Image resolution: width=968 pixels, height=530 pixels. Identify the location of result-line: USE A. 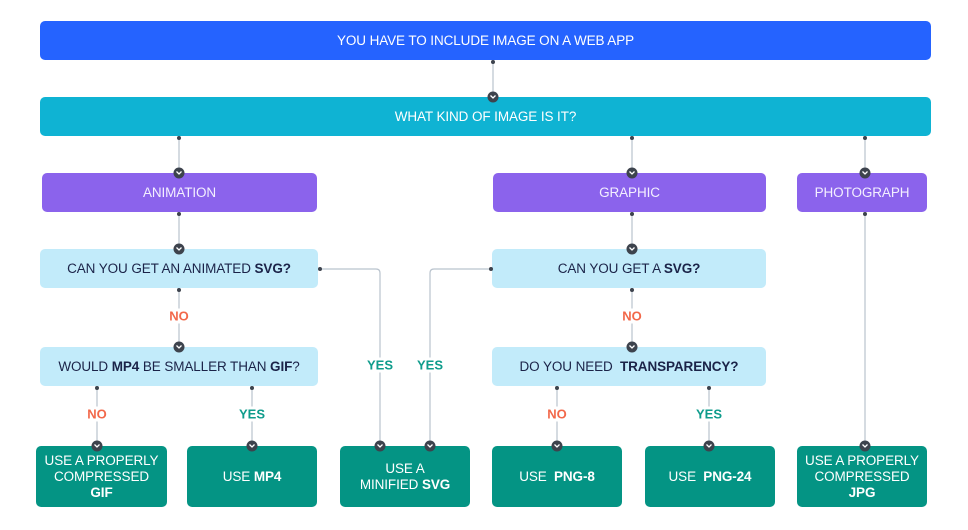
(405, 468).